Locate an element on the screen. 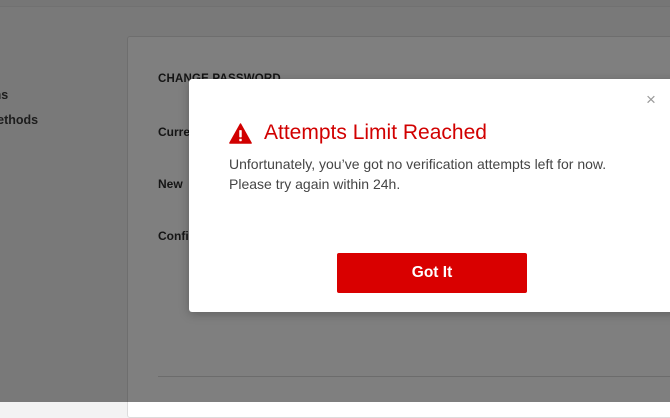 This screenshot has height=418, width=670. warning-icon is located at coordinates (240, 133).